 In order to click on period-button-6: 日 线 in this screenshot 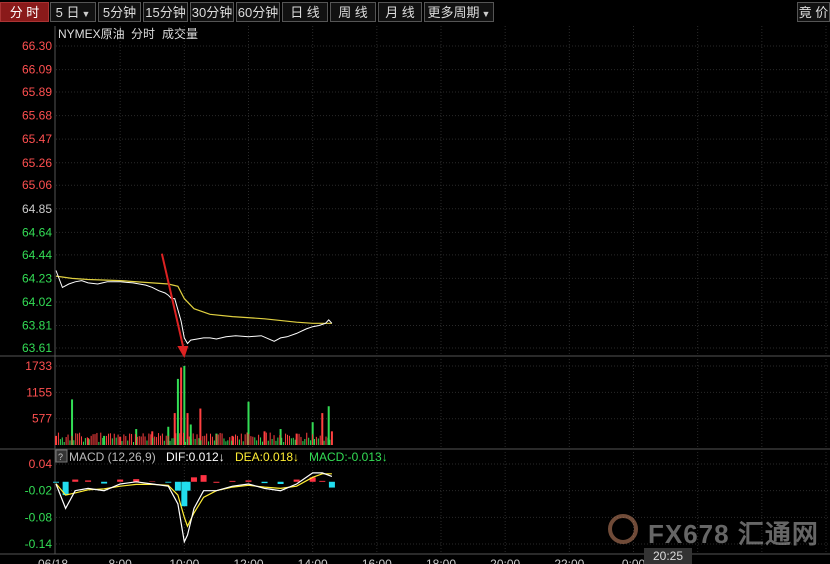, I will do `click(305, 12)`.